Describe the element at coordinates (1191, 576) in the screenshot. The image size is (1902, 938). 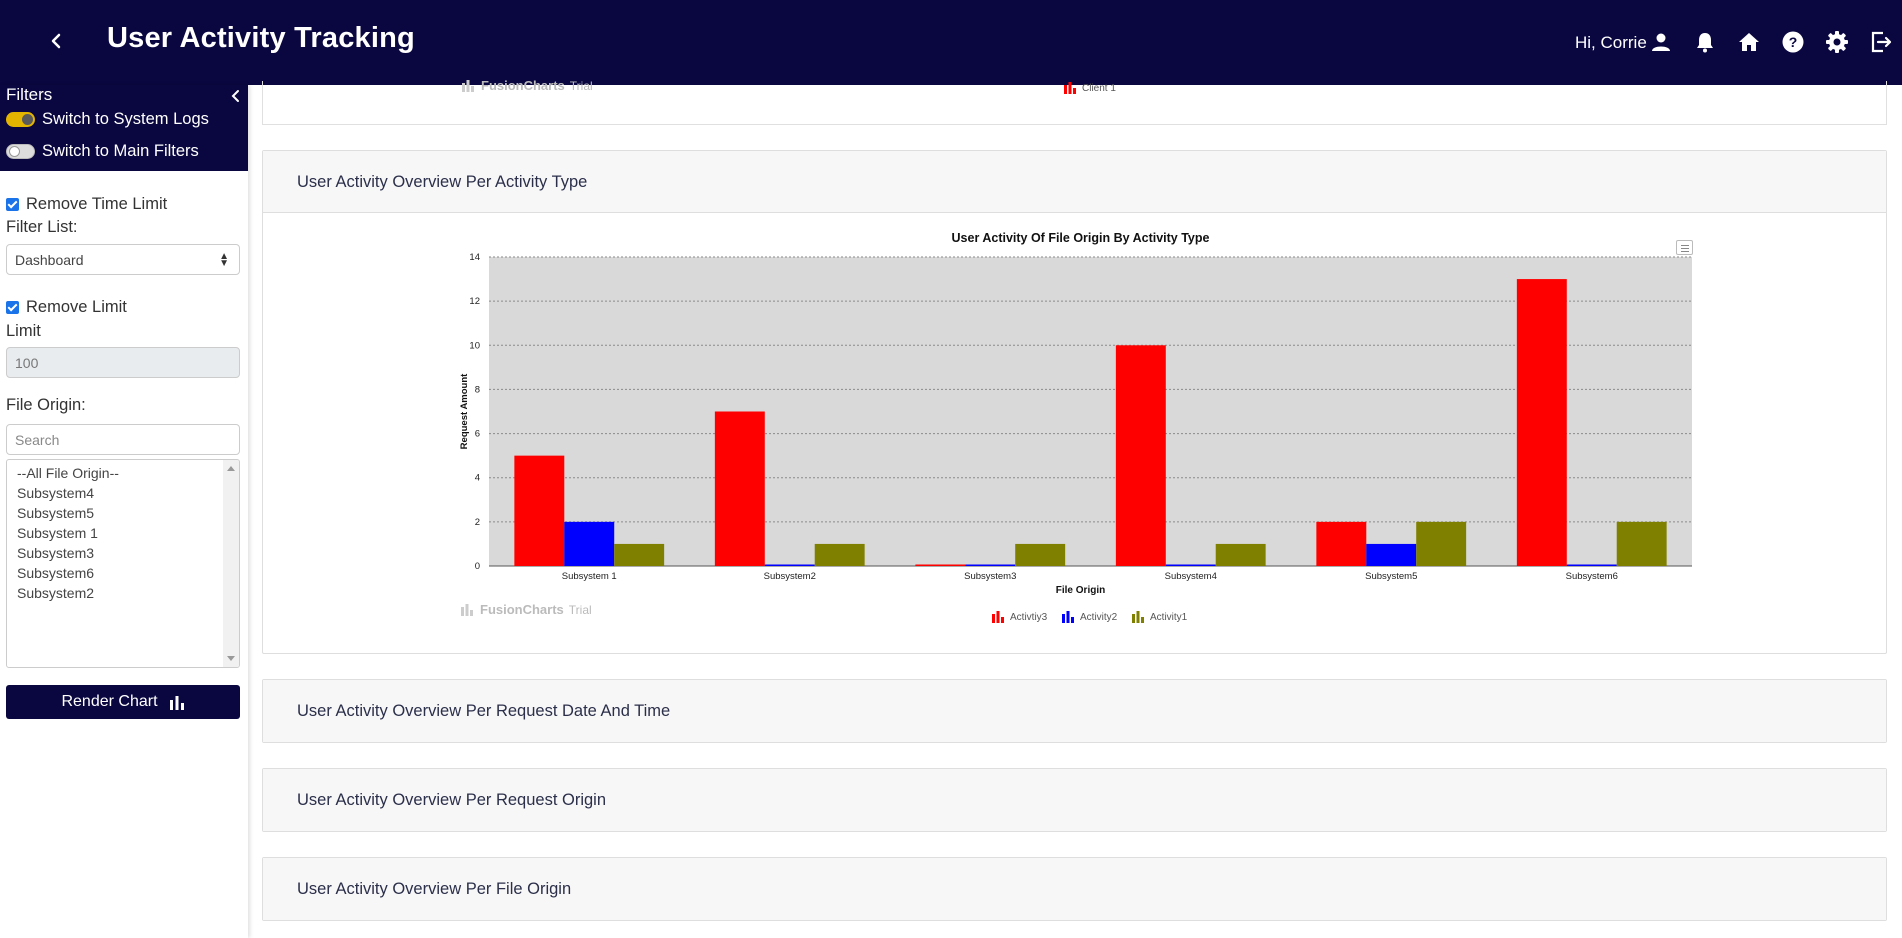
I see `x-tick-label: Subsystem4` at that location.